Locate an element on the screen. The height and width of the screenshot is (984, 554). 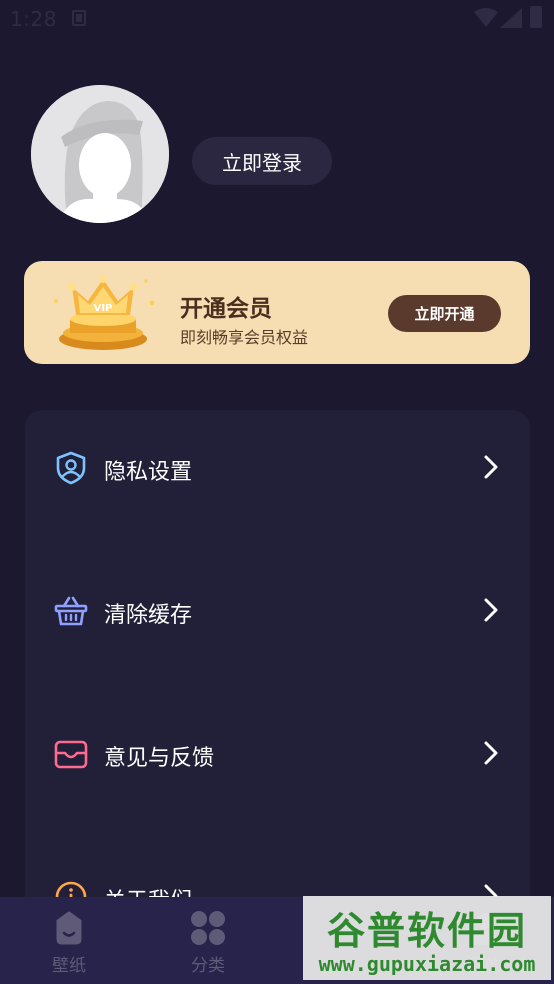
wifi-icon is located at coordinates (486, 17).